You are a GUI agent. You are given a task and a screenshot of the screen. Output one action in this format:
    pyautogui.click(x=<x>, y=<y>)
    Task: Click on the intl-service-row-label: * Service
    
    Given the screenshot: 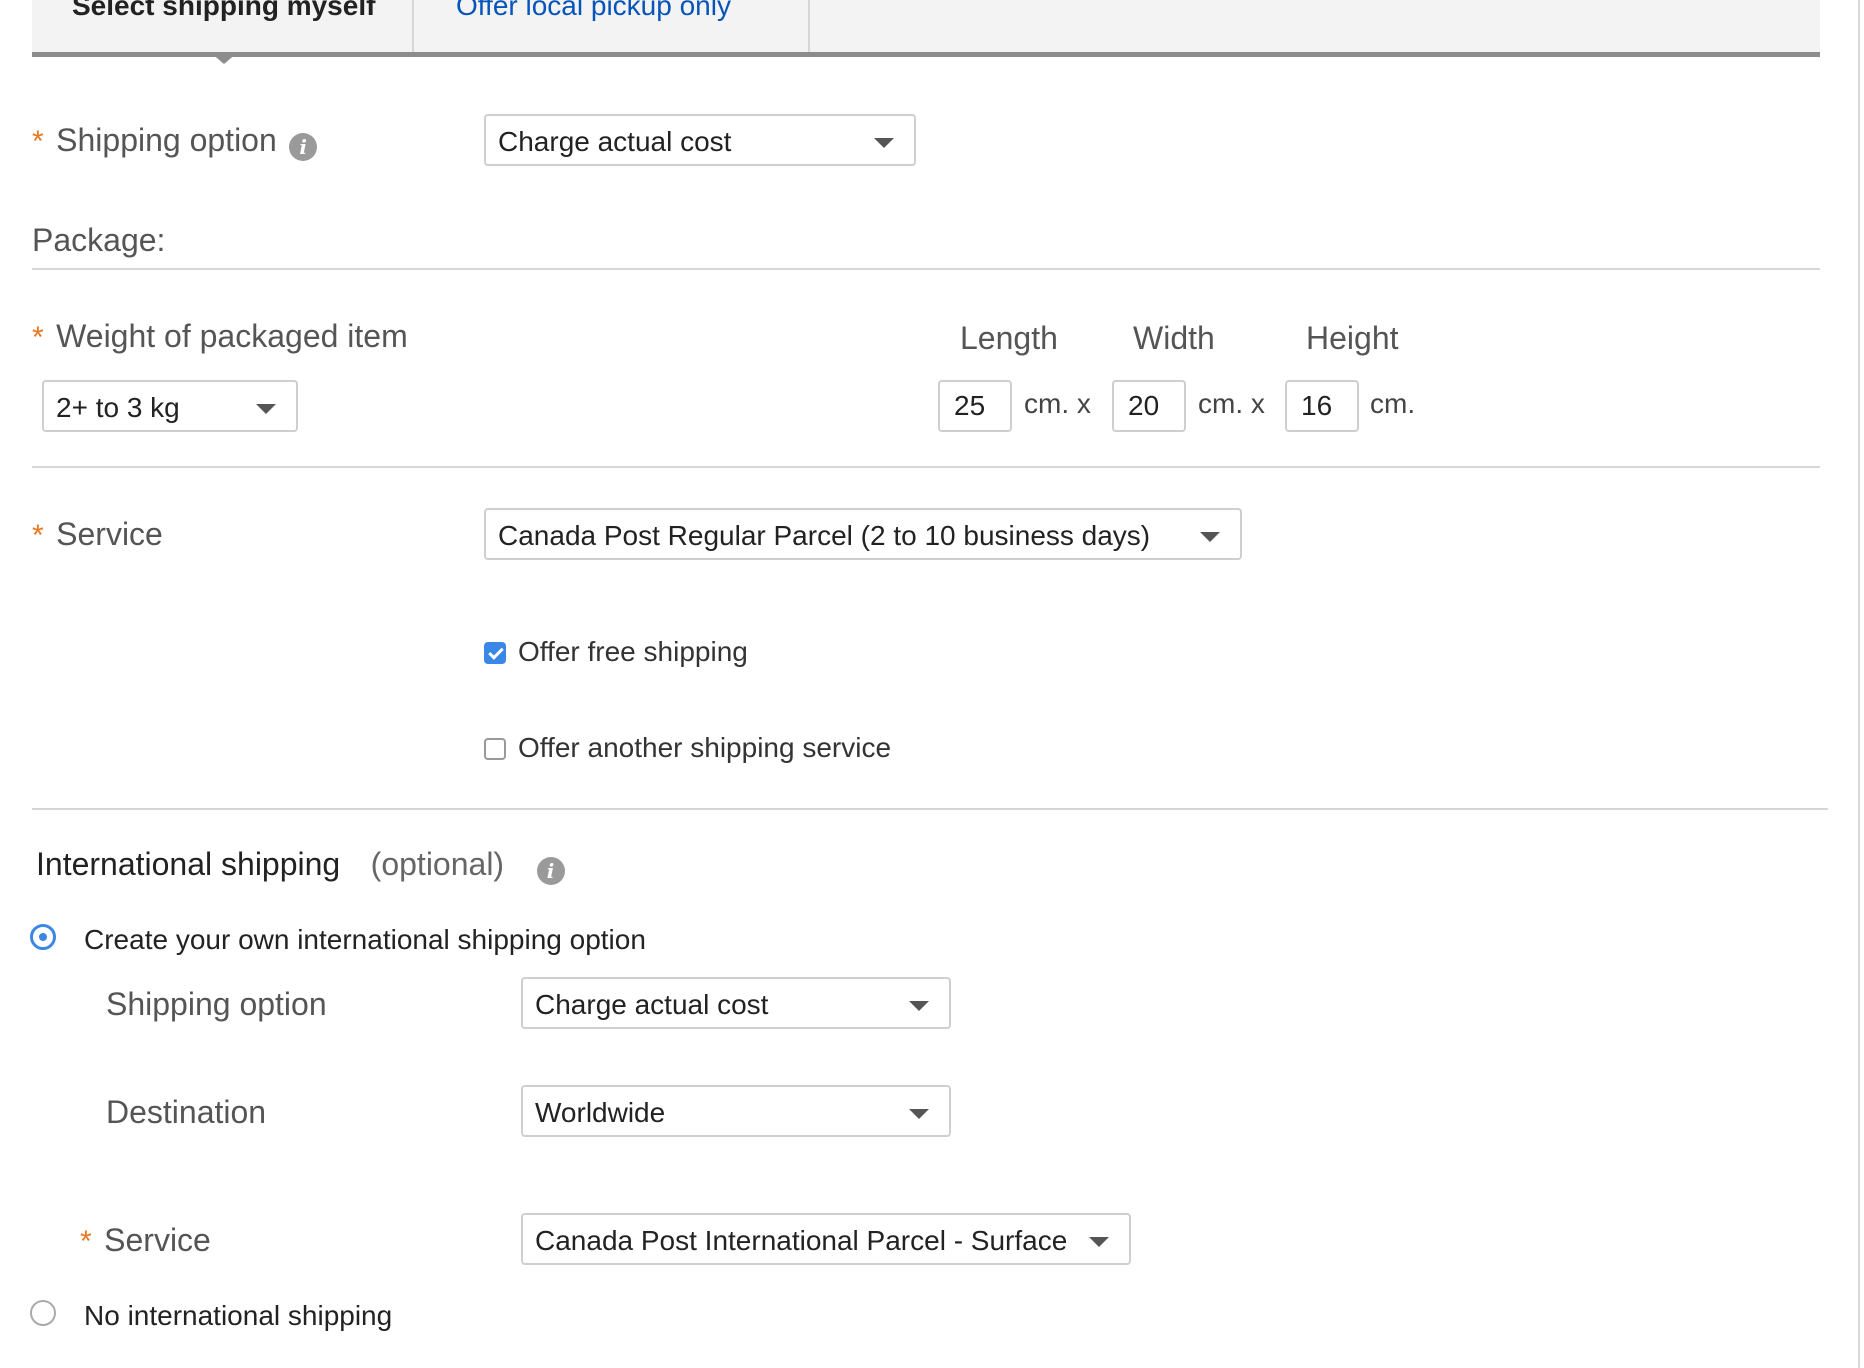 What is the action you would take?
    pyautogui.click(x=145, y=1240)
    